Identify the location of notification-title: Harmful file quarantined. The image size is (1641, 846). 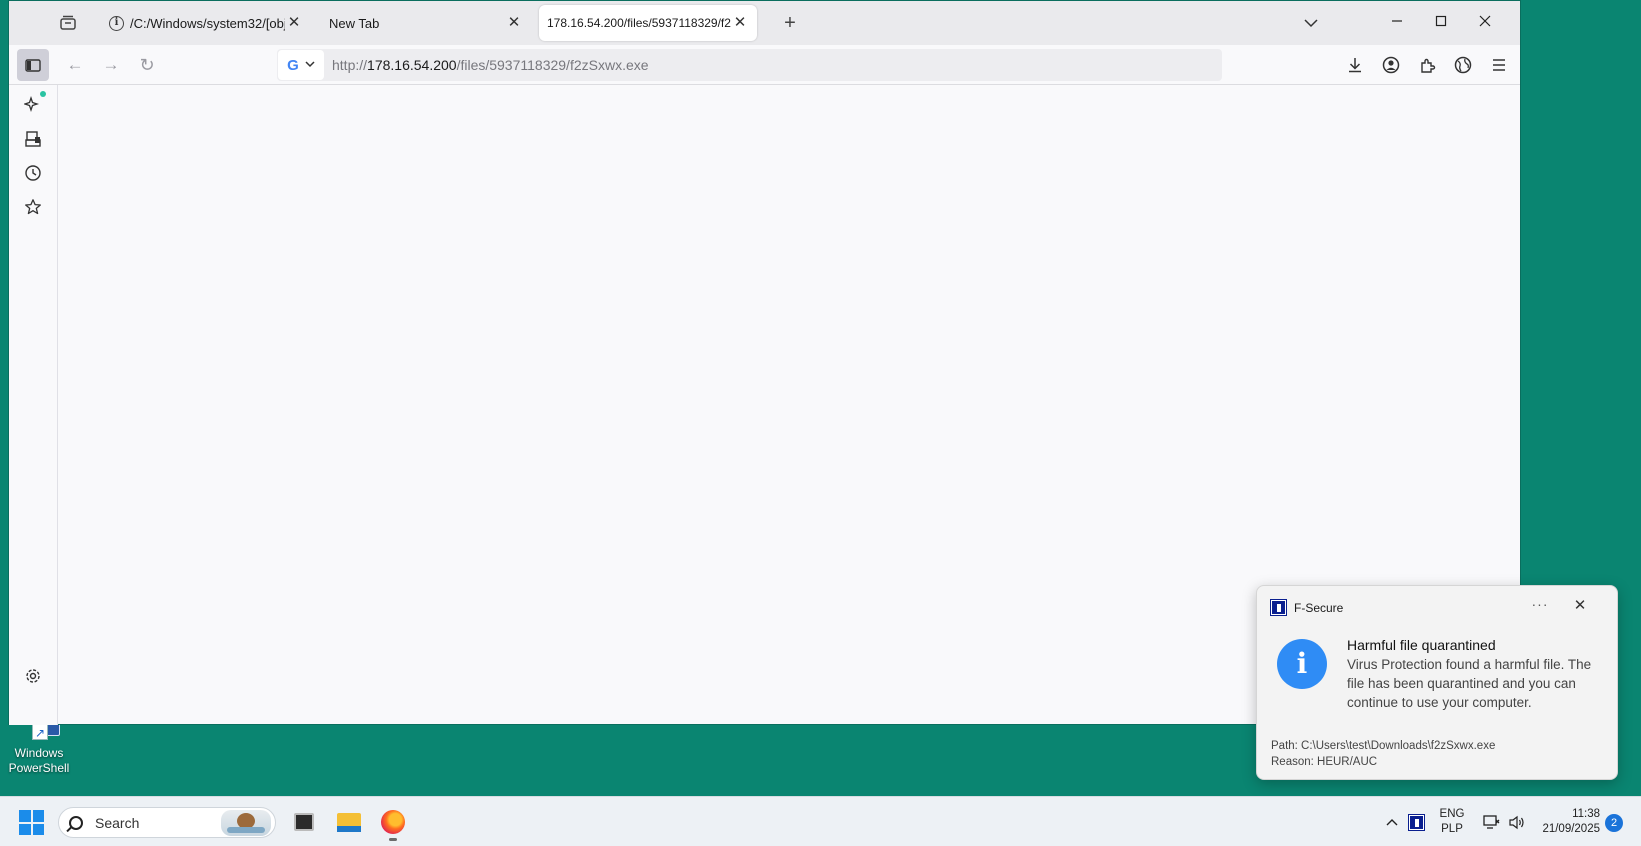
(1421, 645).